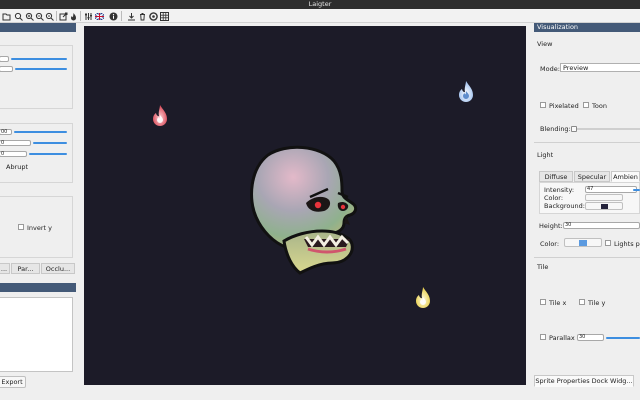 This screenshot has width=640, height=400. Describe the element at coordinates (423, 298) in the screenshot. I see `light-yellow` at that location.